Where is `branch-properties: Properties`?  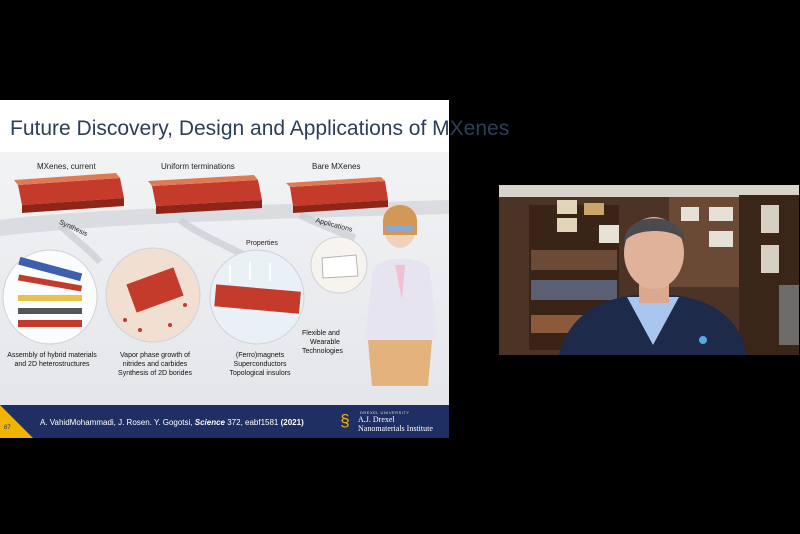
branch-properties: Properties is located at coordinates (262, 243).